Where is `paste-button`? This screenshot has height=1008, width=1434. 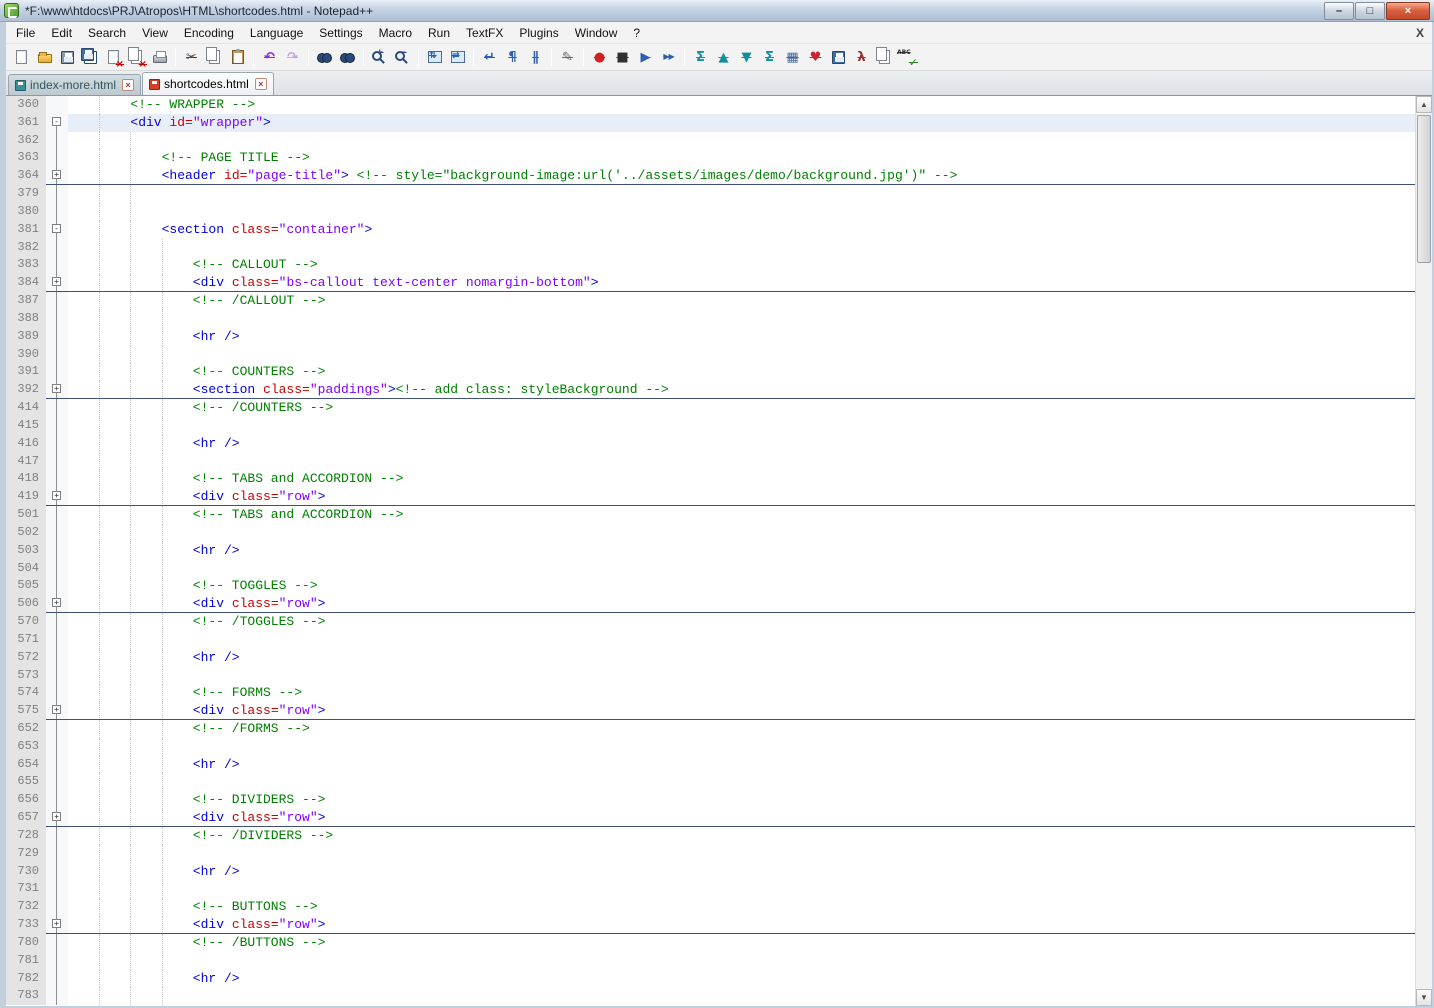 paste-button is located at coordinates (237, 57).